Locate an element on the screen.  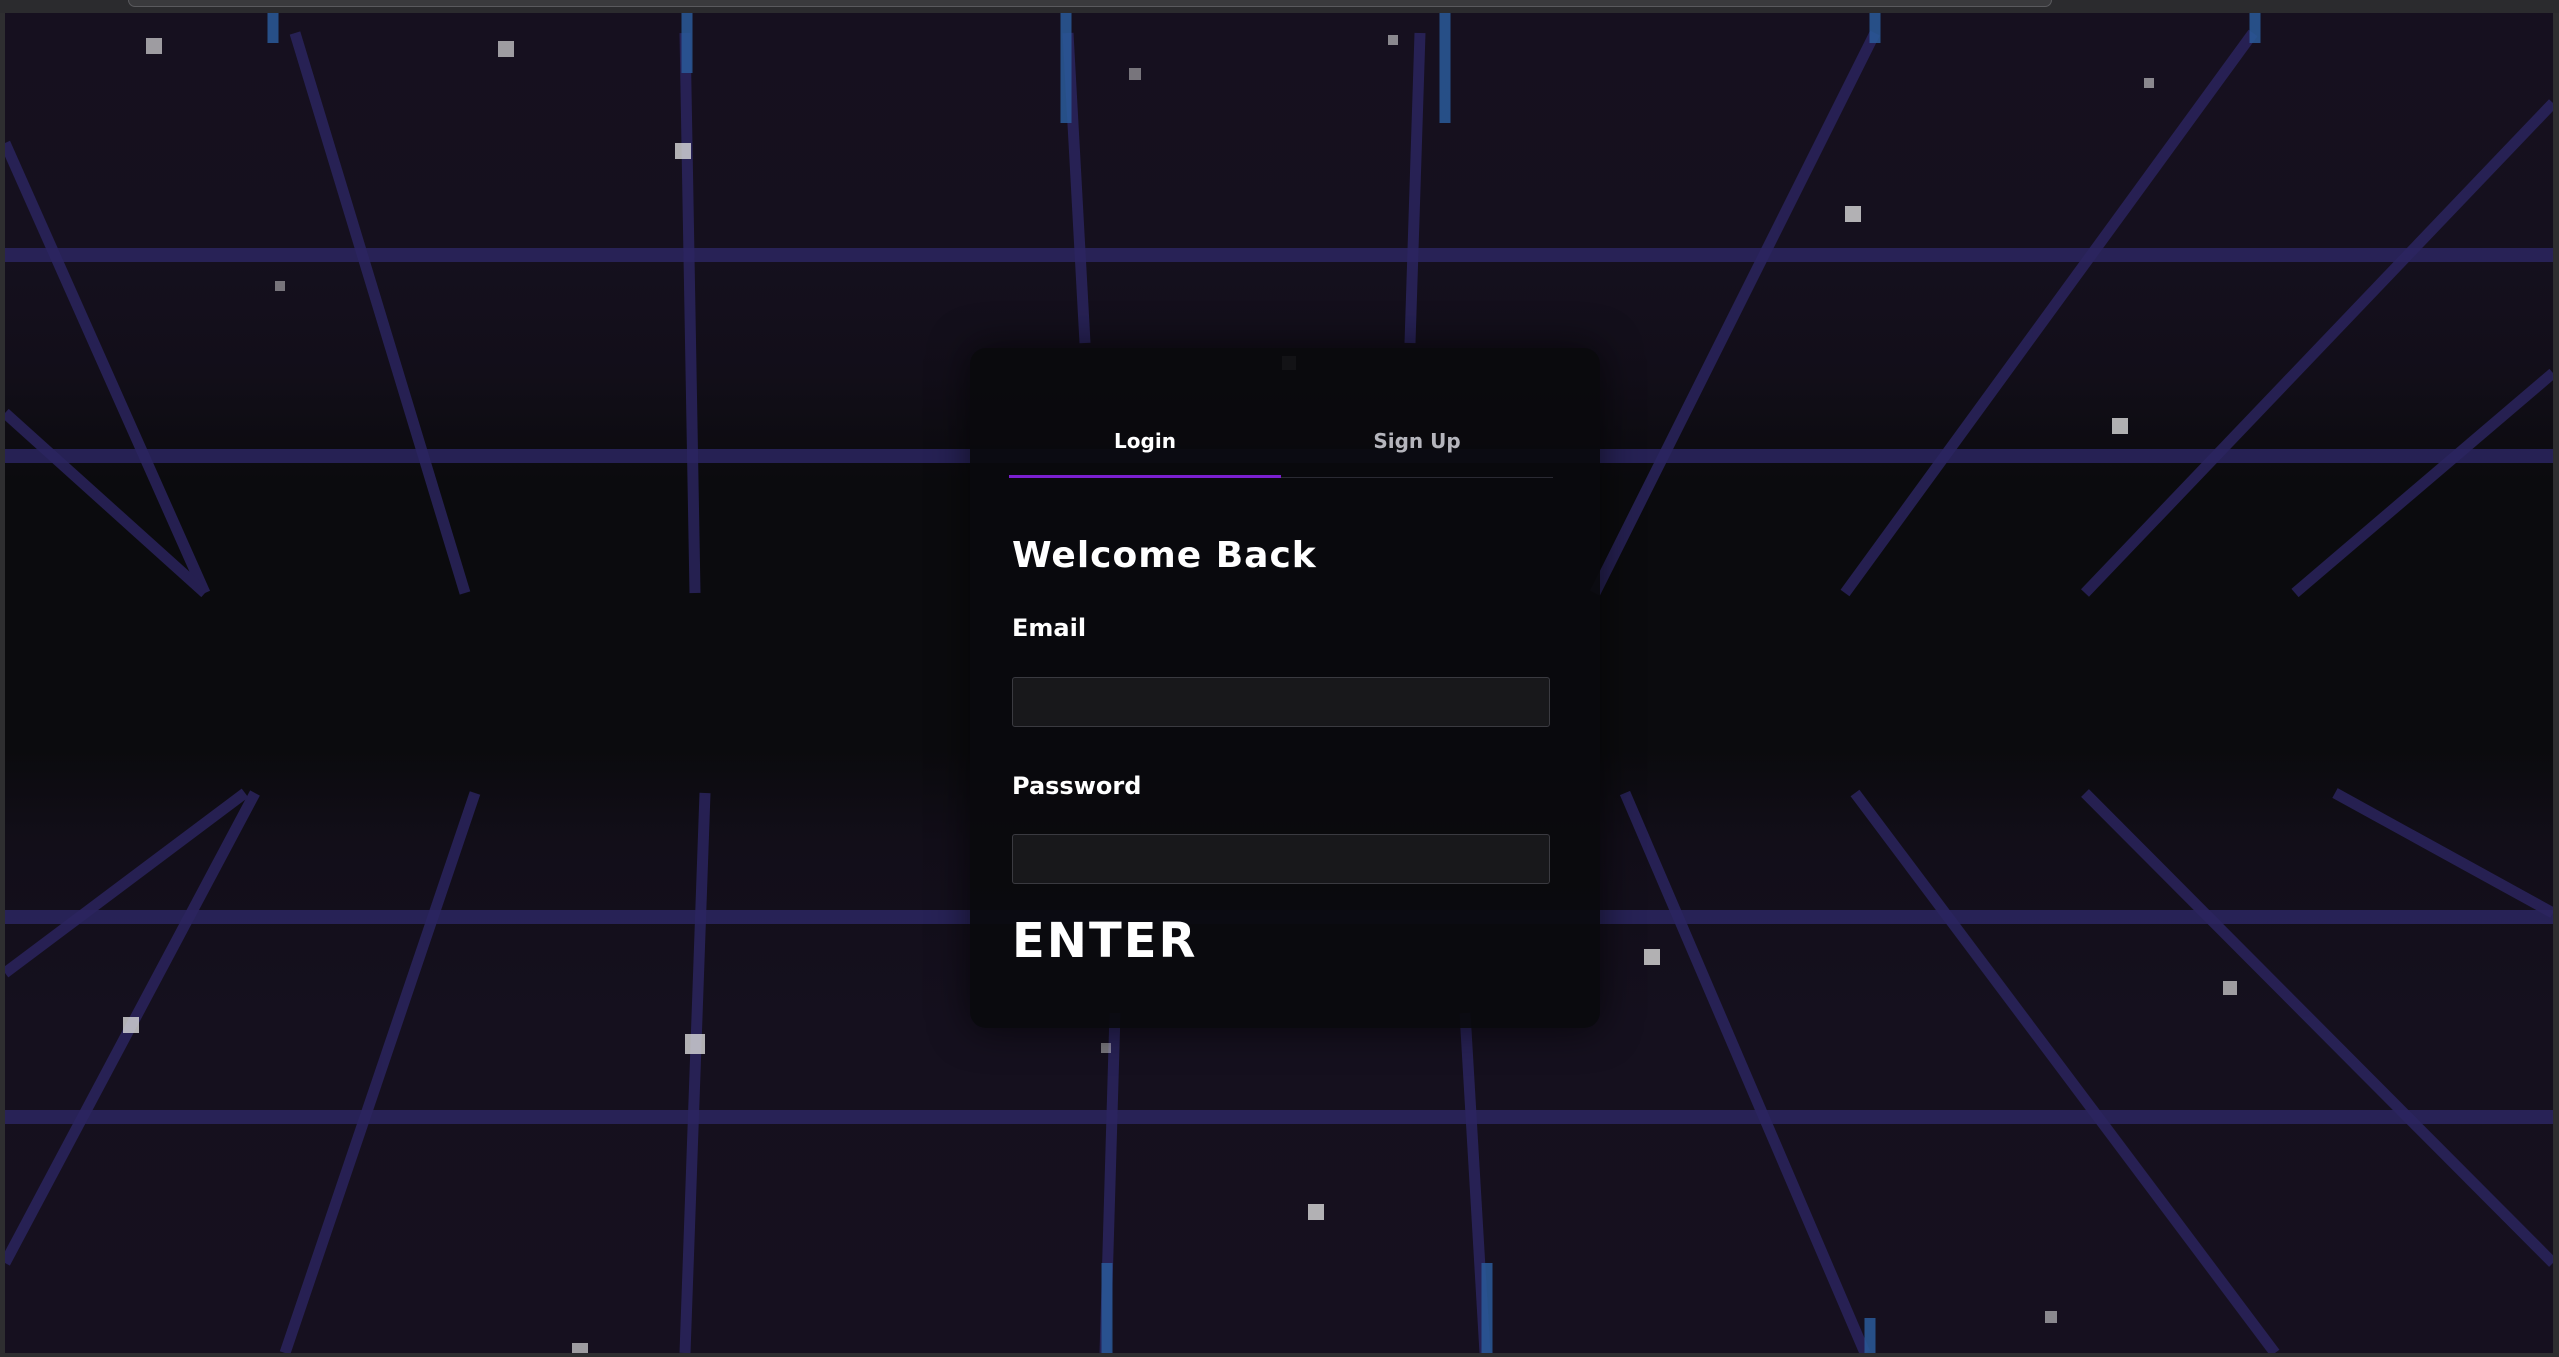
email-field is located at coordinates (1281, 702).